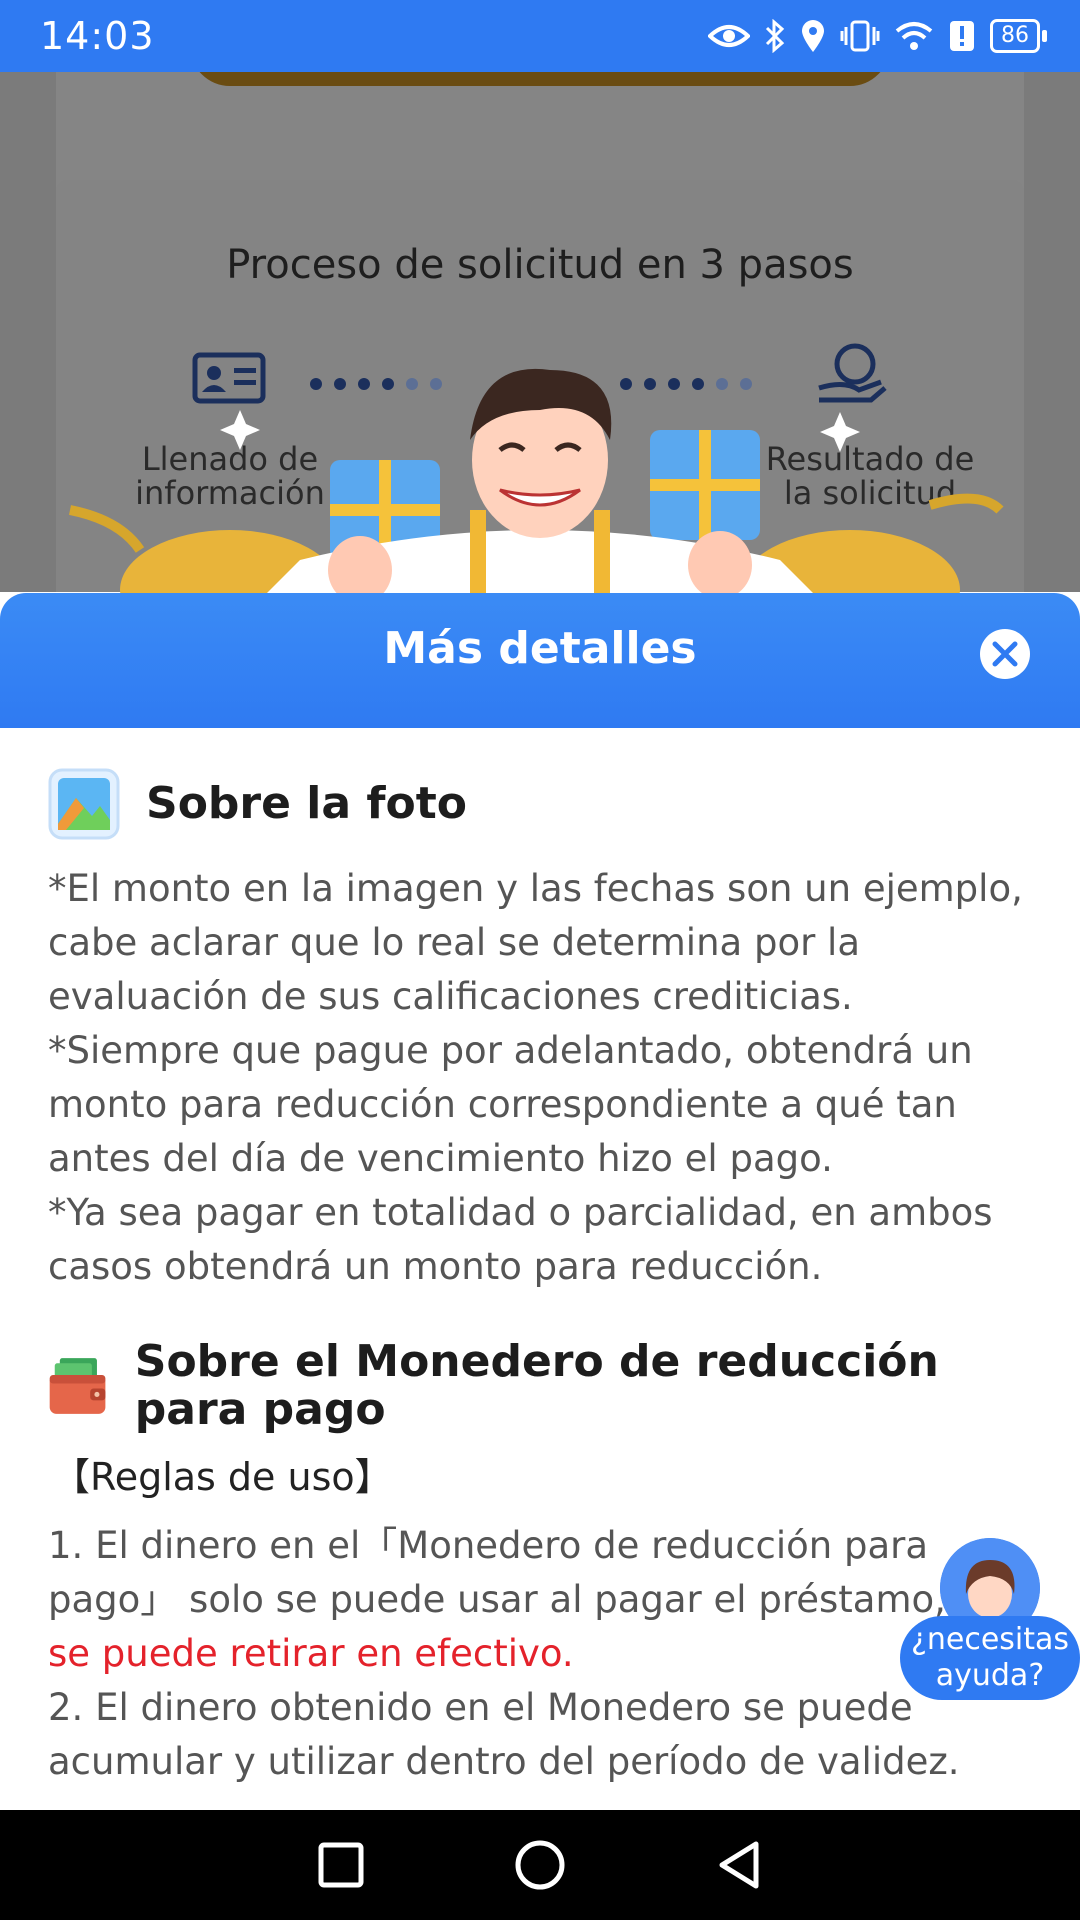  I want to click on bluetooth-icon, so click(775, 36).